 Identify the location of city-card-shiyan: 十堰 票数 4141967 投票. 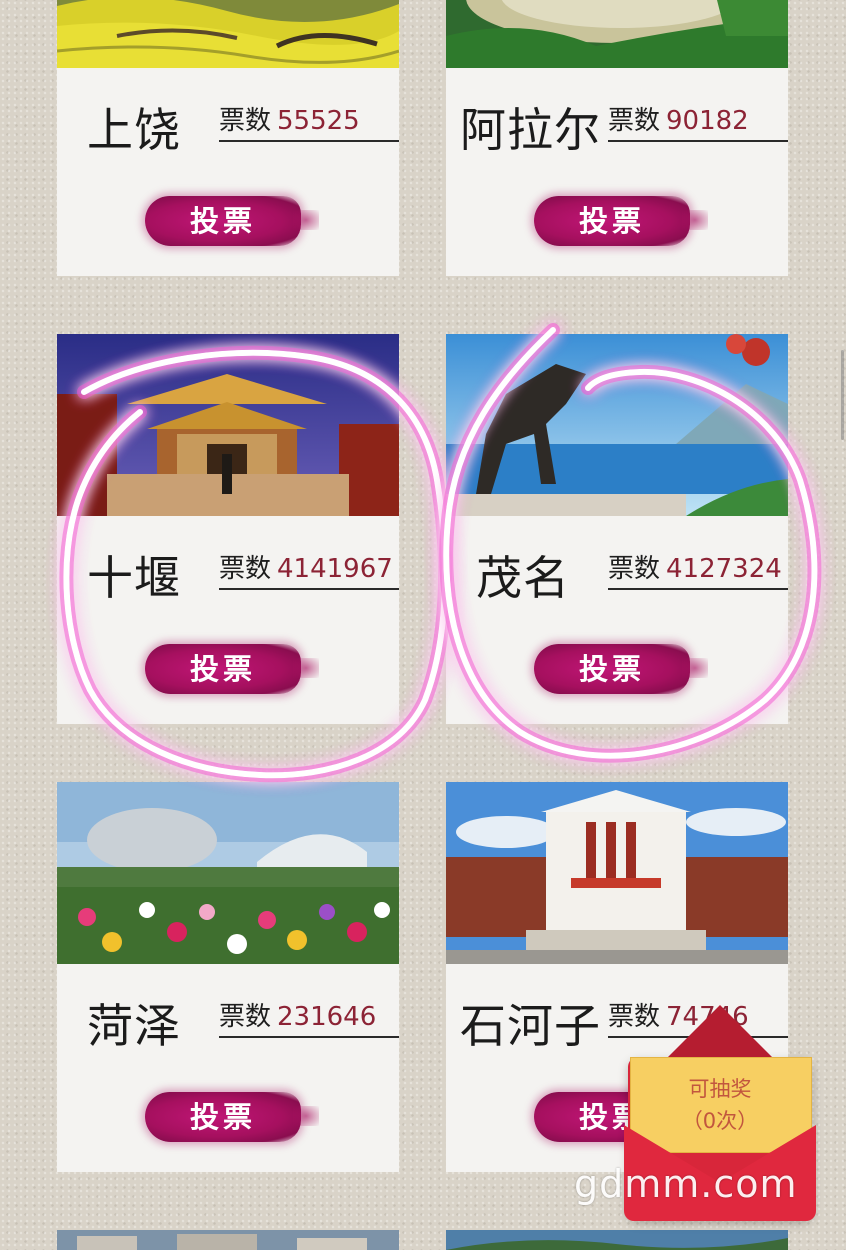
(228, 529).